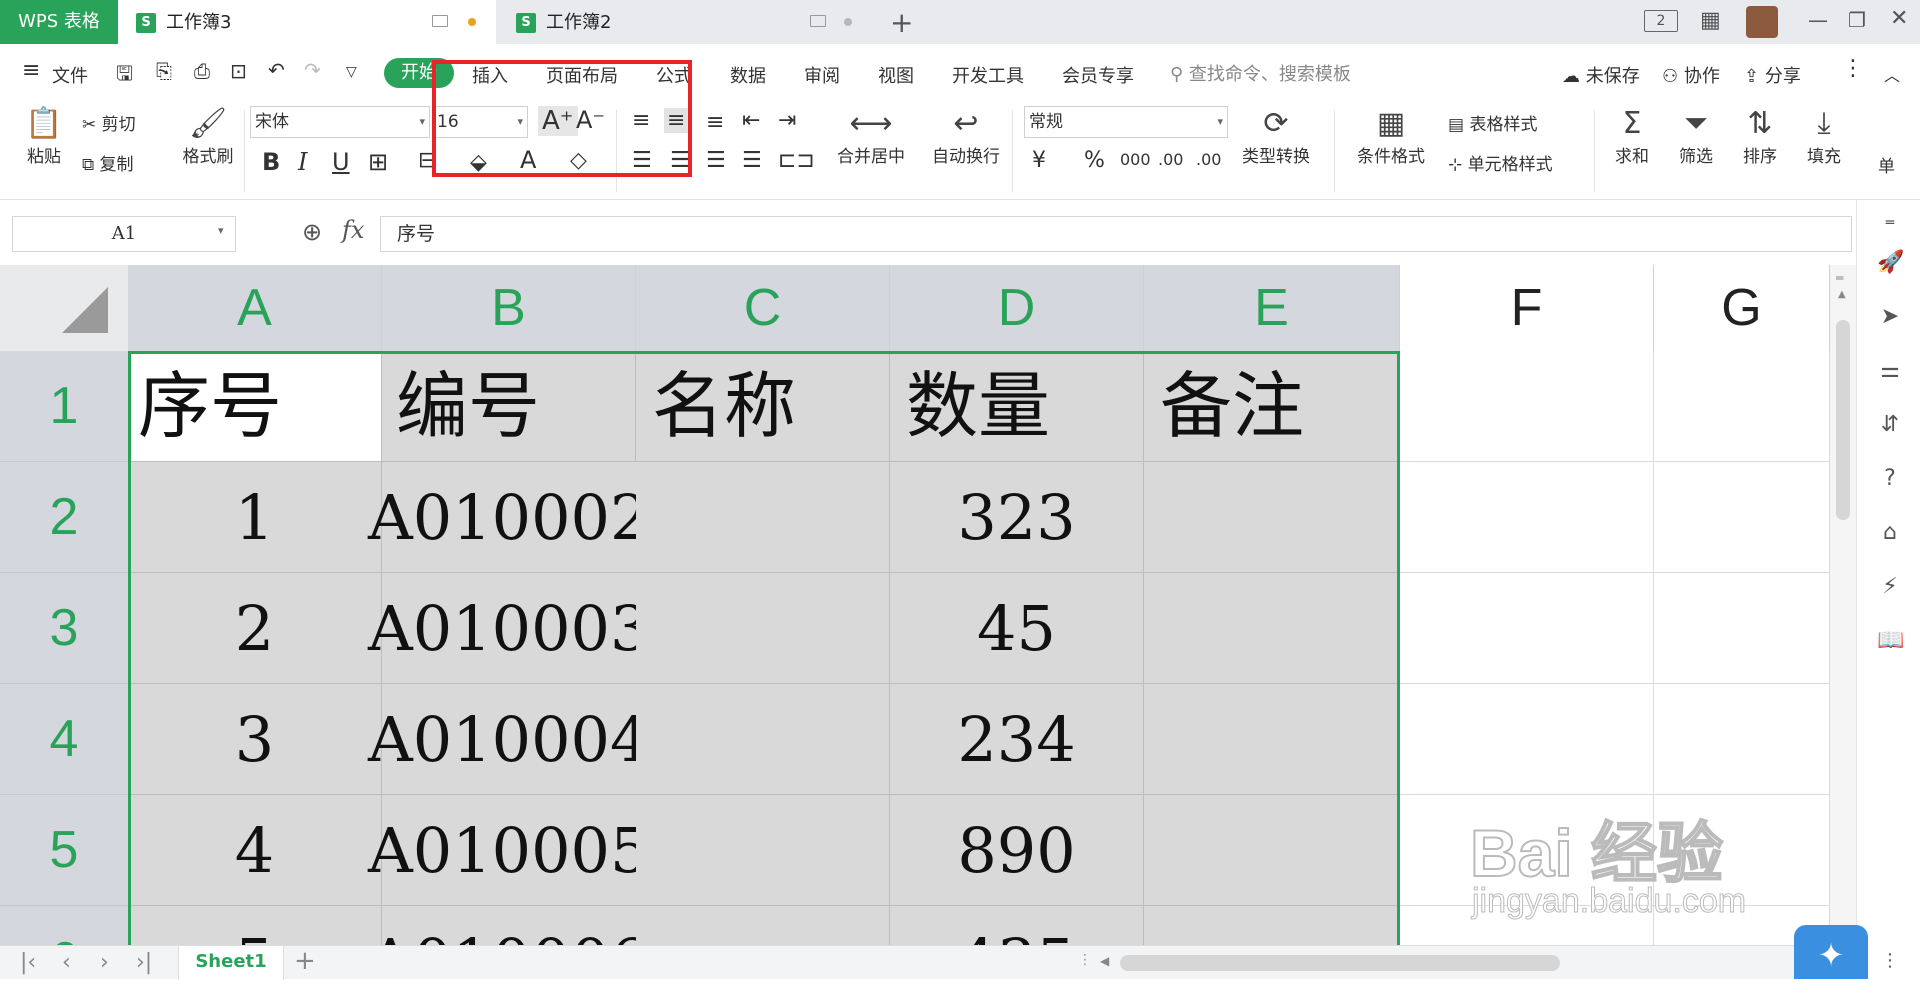  What do you see at coordinates (124, 76) in the screenshot?
I see `save-icon: 🖫` at bounding box center [124, 76].